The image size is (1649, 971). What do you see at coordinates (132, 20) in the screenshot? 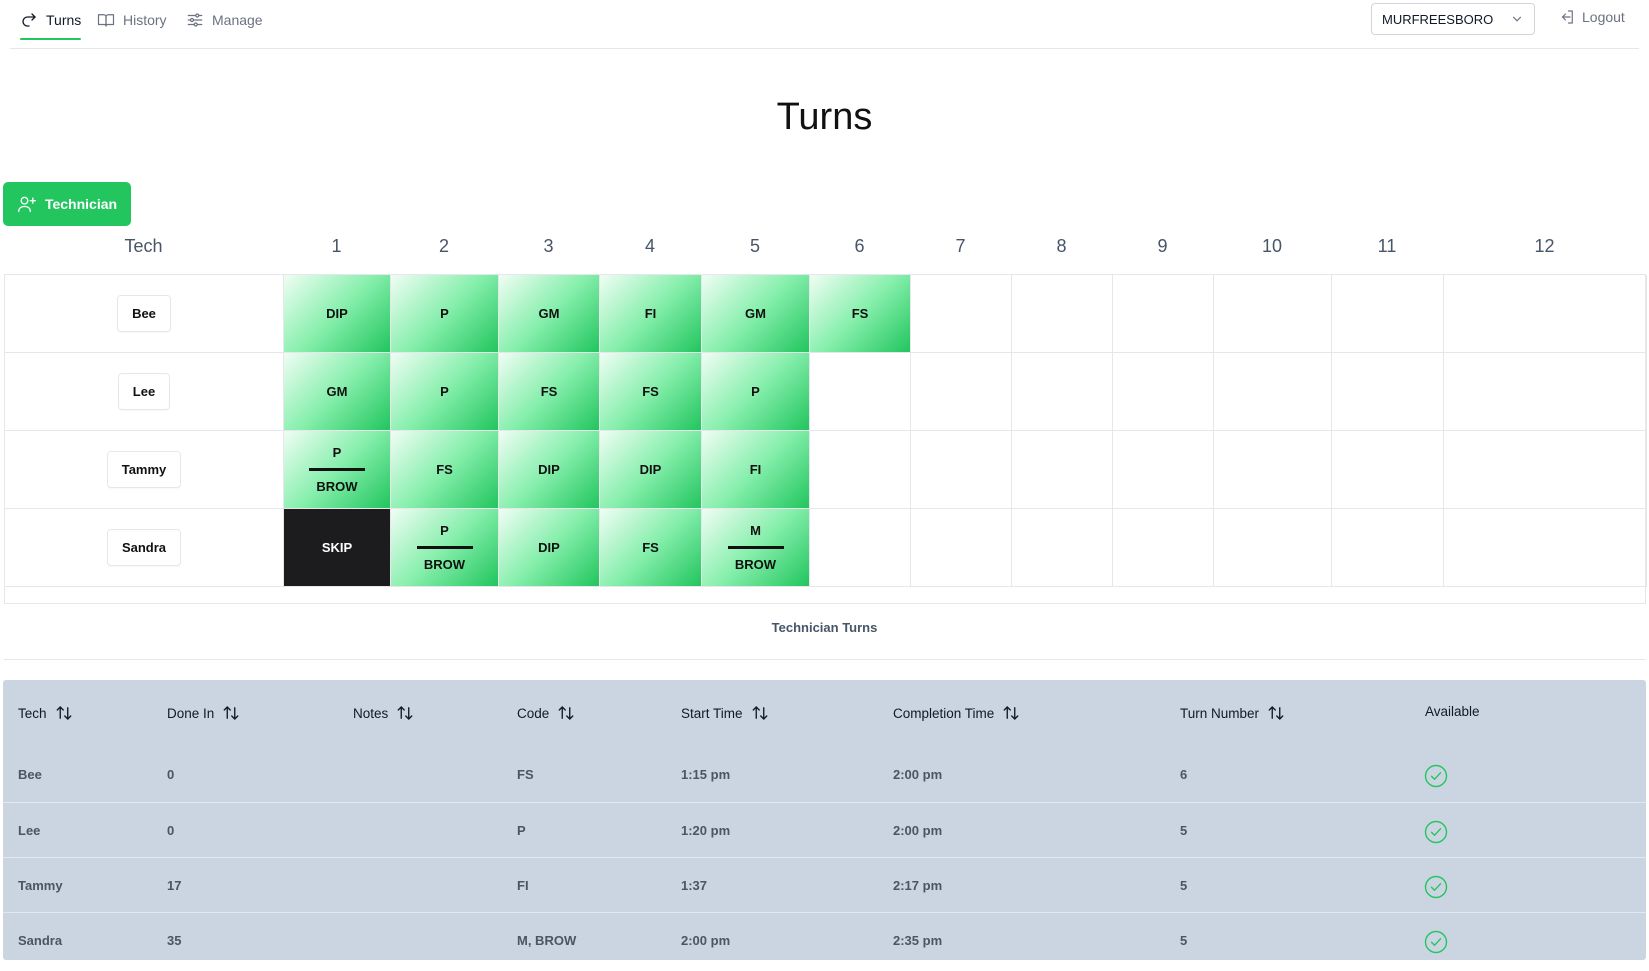
I see `tab-history: History` at bounding box center [132, 20].